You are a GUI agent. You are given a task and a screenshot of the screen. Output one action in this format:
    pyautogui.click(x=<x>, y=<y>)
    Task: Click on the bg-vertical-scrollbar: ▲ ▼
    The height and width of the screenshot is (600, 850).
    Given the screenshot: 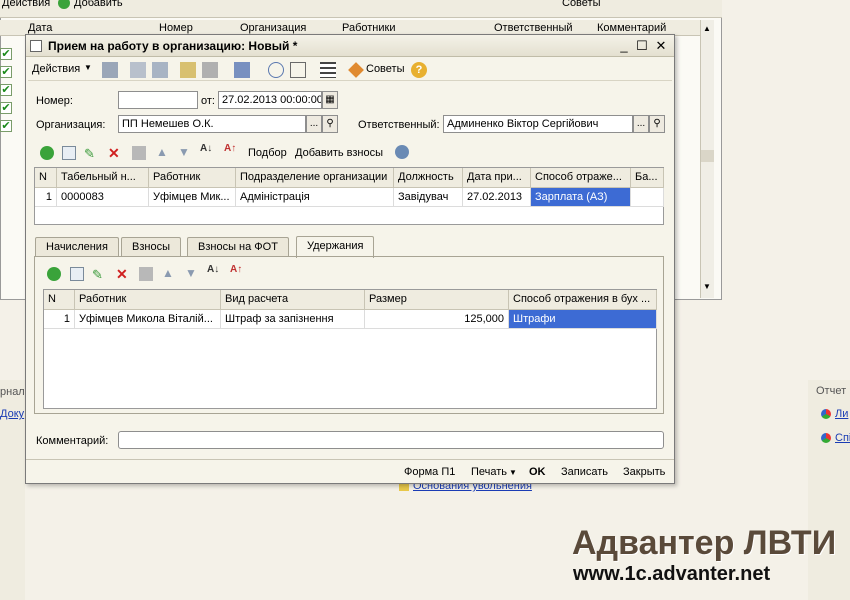 What is the action you would take?
    pyautogui.click(x=707, y=159)
    